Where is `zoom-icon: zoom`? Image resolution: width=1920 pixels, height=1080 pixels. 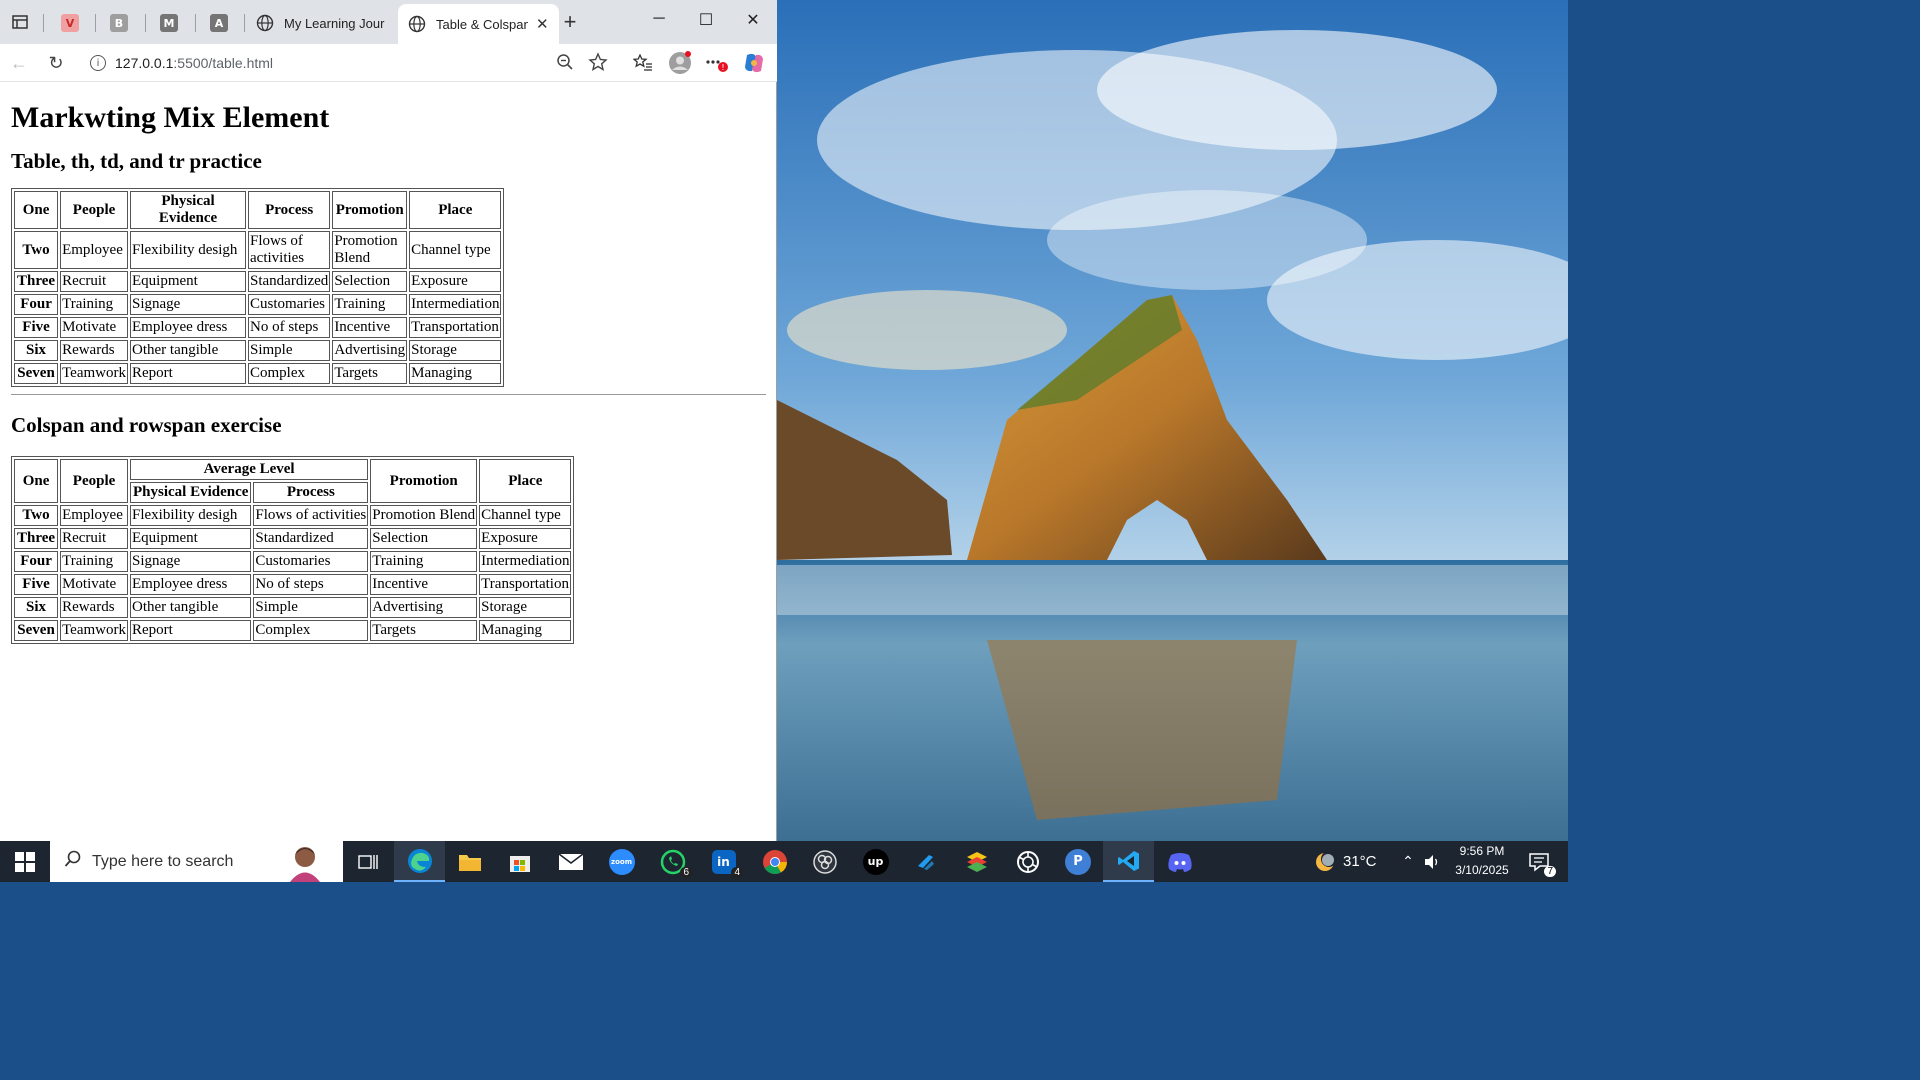 zoom-icon: zoom is located at coordinates (621, 861).